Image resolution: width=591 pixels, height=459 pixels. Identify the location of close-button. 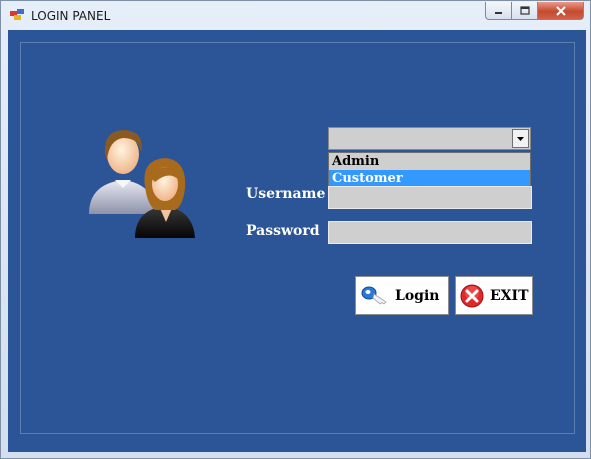
(561, 11).